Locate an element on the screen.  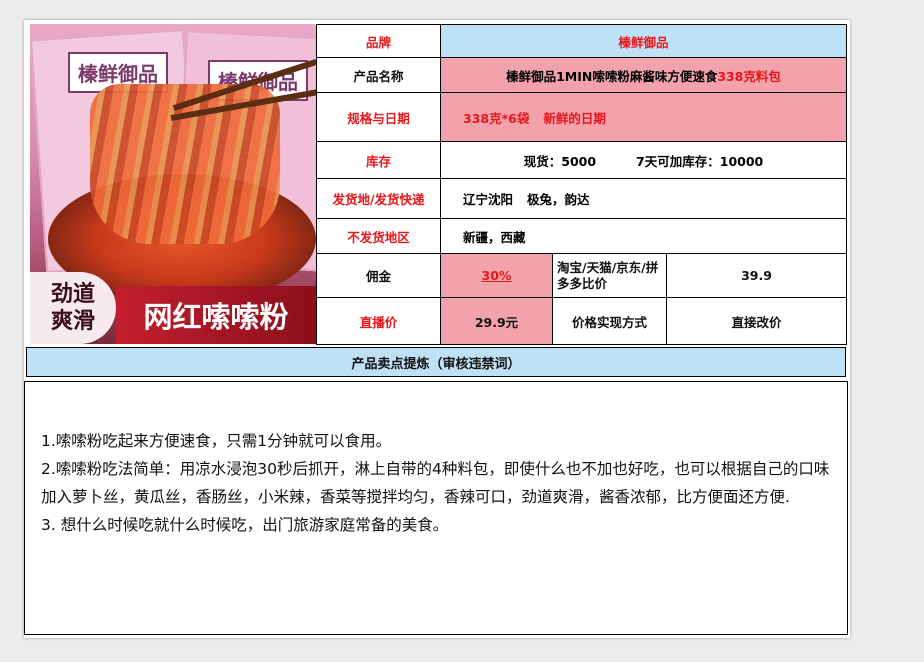
row-shipping: 发货地/发货快递 辽宁沈阳 极兔，韵达 is located at coordinates (581, 198).